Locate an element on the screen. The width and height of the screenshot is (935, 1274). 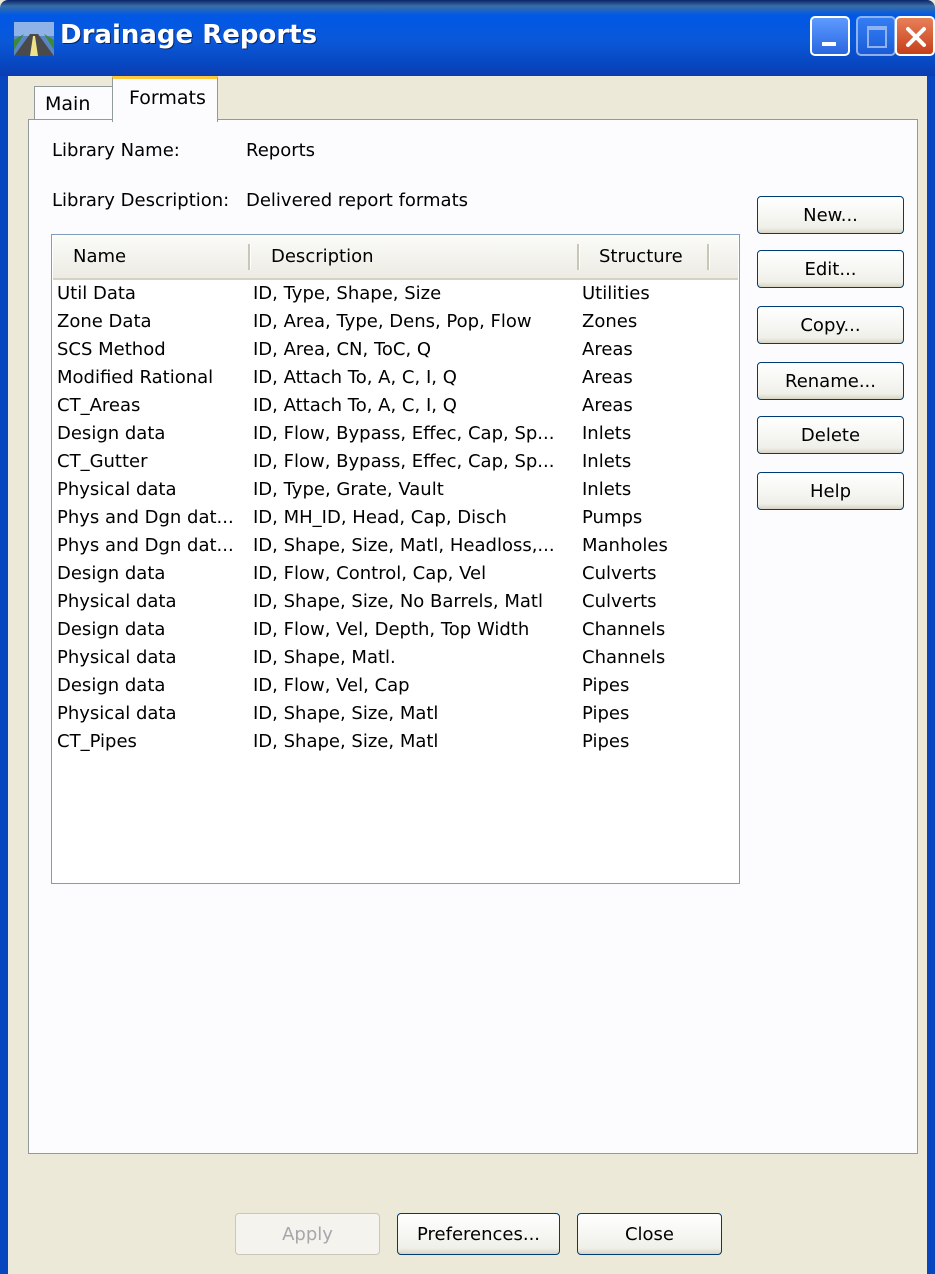
tab-formats: Formats is located at coordinates (165, 99).